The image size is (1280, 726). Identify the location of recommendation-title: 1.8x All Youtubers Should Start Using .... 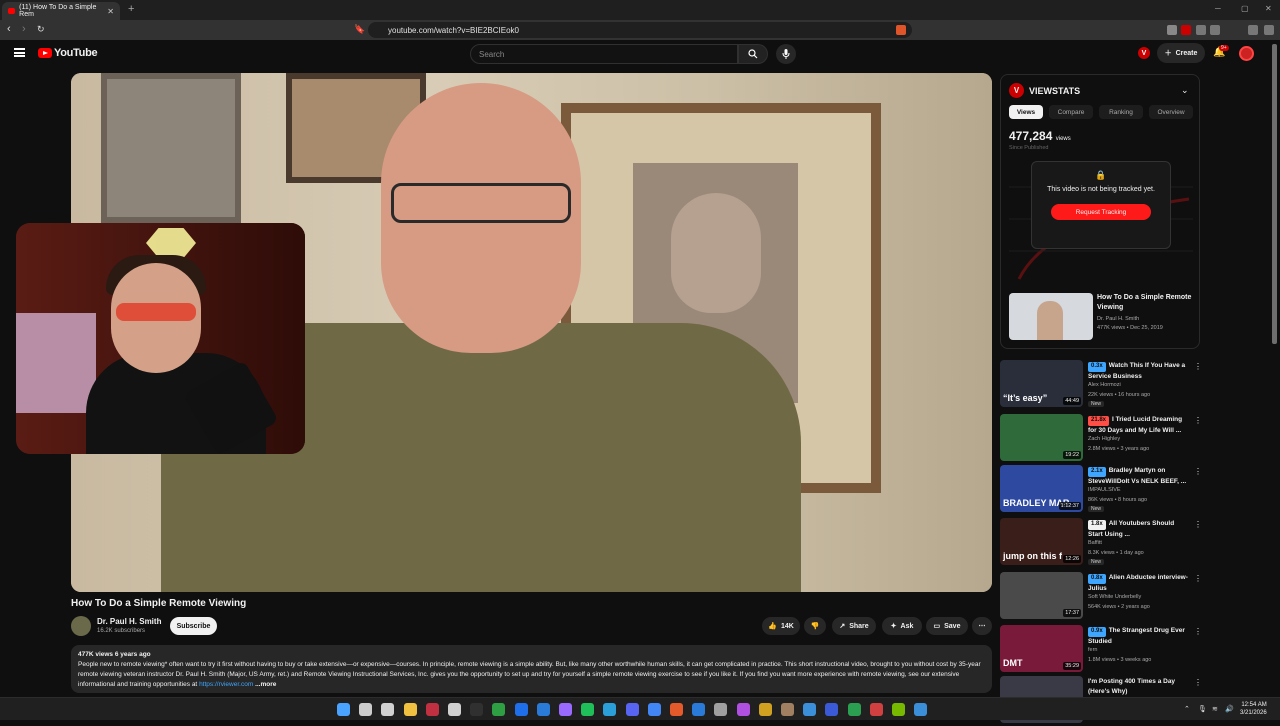
(1138, 529).